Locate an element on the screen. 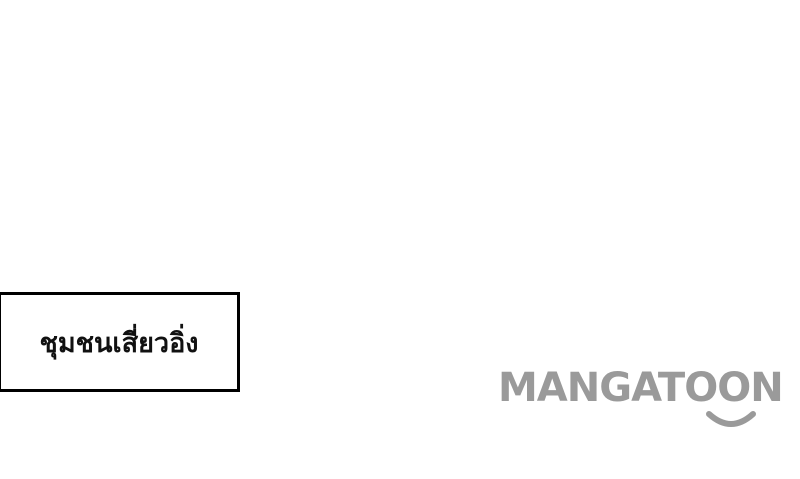 The width and height of the screenshot is (800, 479). caption-box: ชุมชนเสี่ยวอิ่ง is located at coordinates (120, 342).